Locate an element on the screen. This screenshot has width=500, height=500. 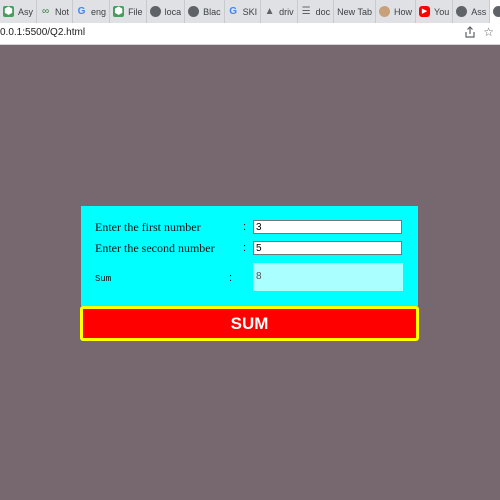
tab-label: SKI is located at coordinates (250, 11).